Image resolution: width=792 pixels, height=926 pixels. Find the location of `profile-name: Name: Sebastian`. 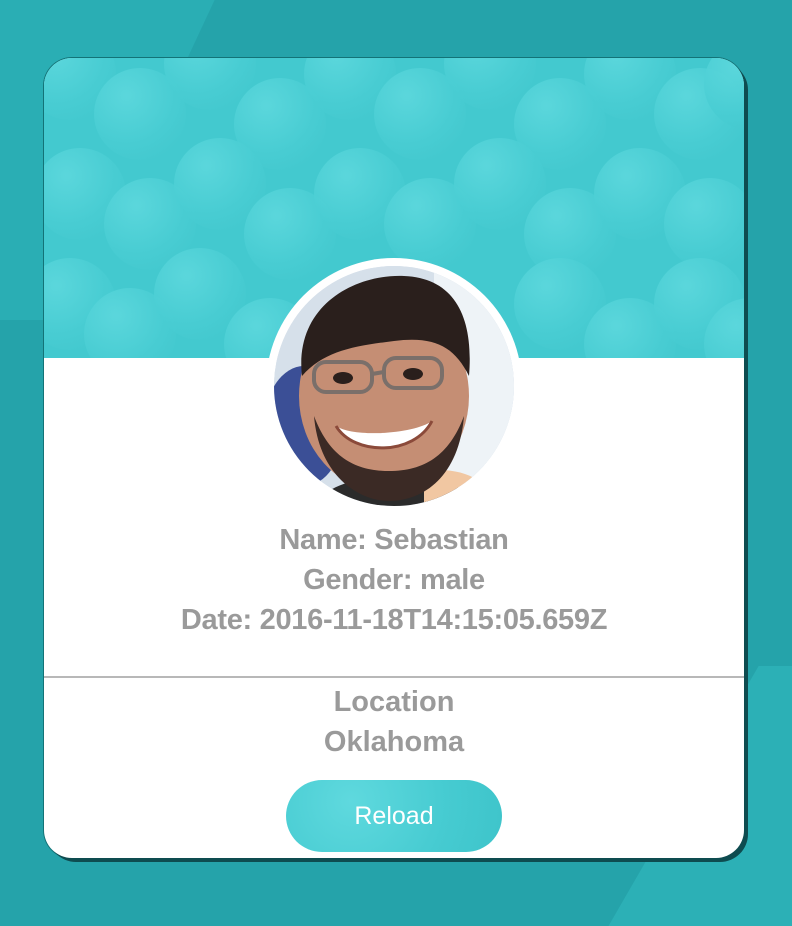

profile-name: Name: Sebastian is located at coordinates (394, 540).